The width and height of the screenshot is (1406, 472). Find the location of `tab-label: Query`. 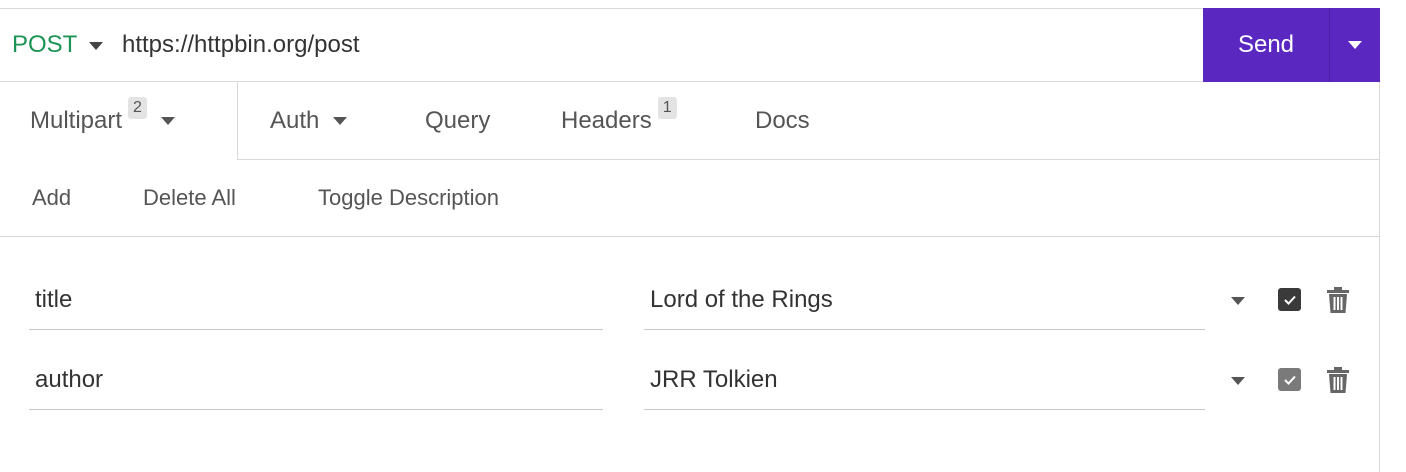

tab-label: Query is located at coordinates (458, 120).